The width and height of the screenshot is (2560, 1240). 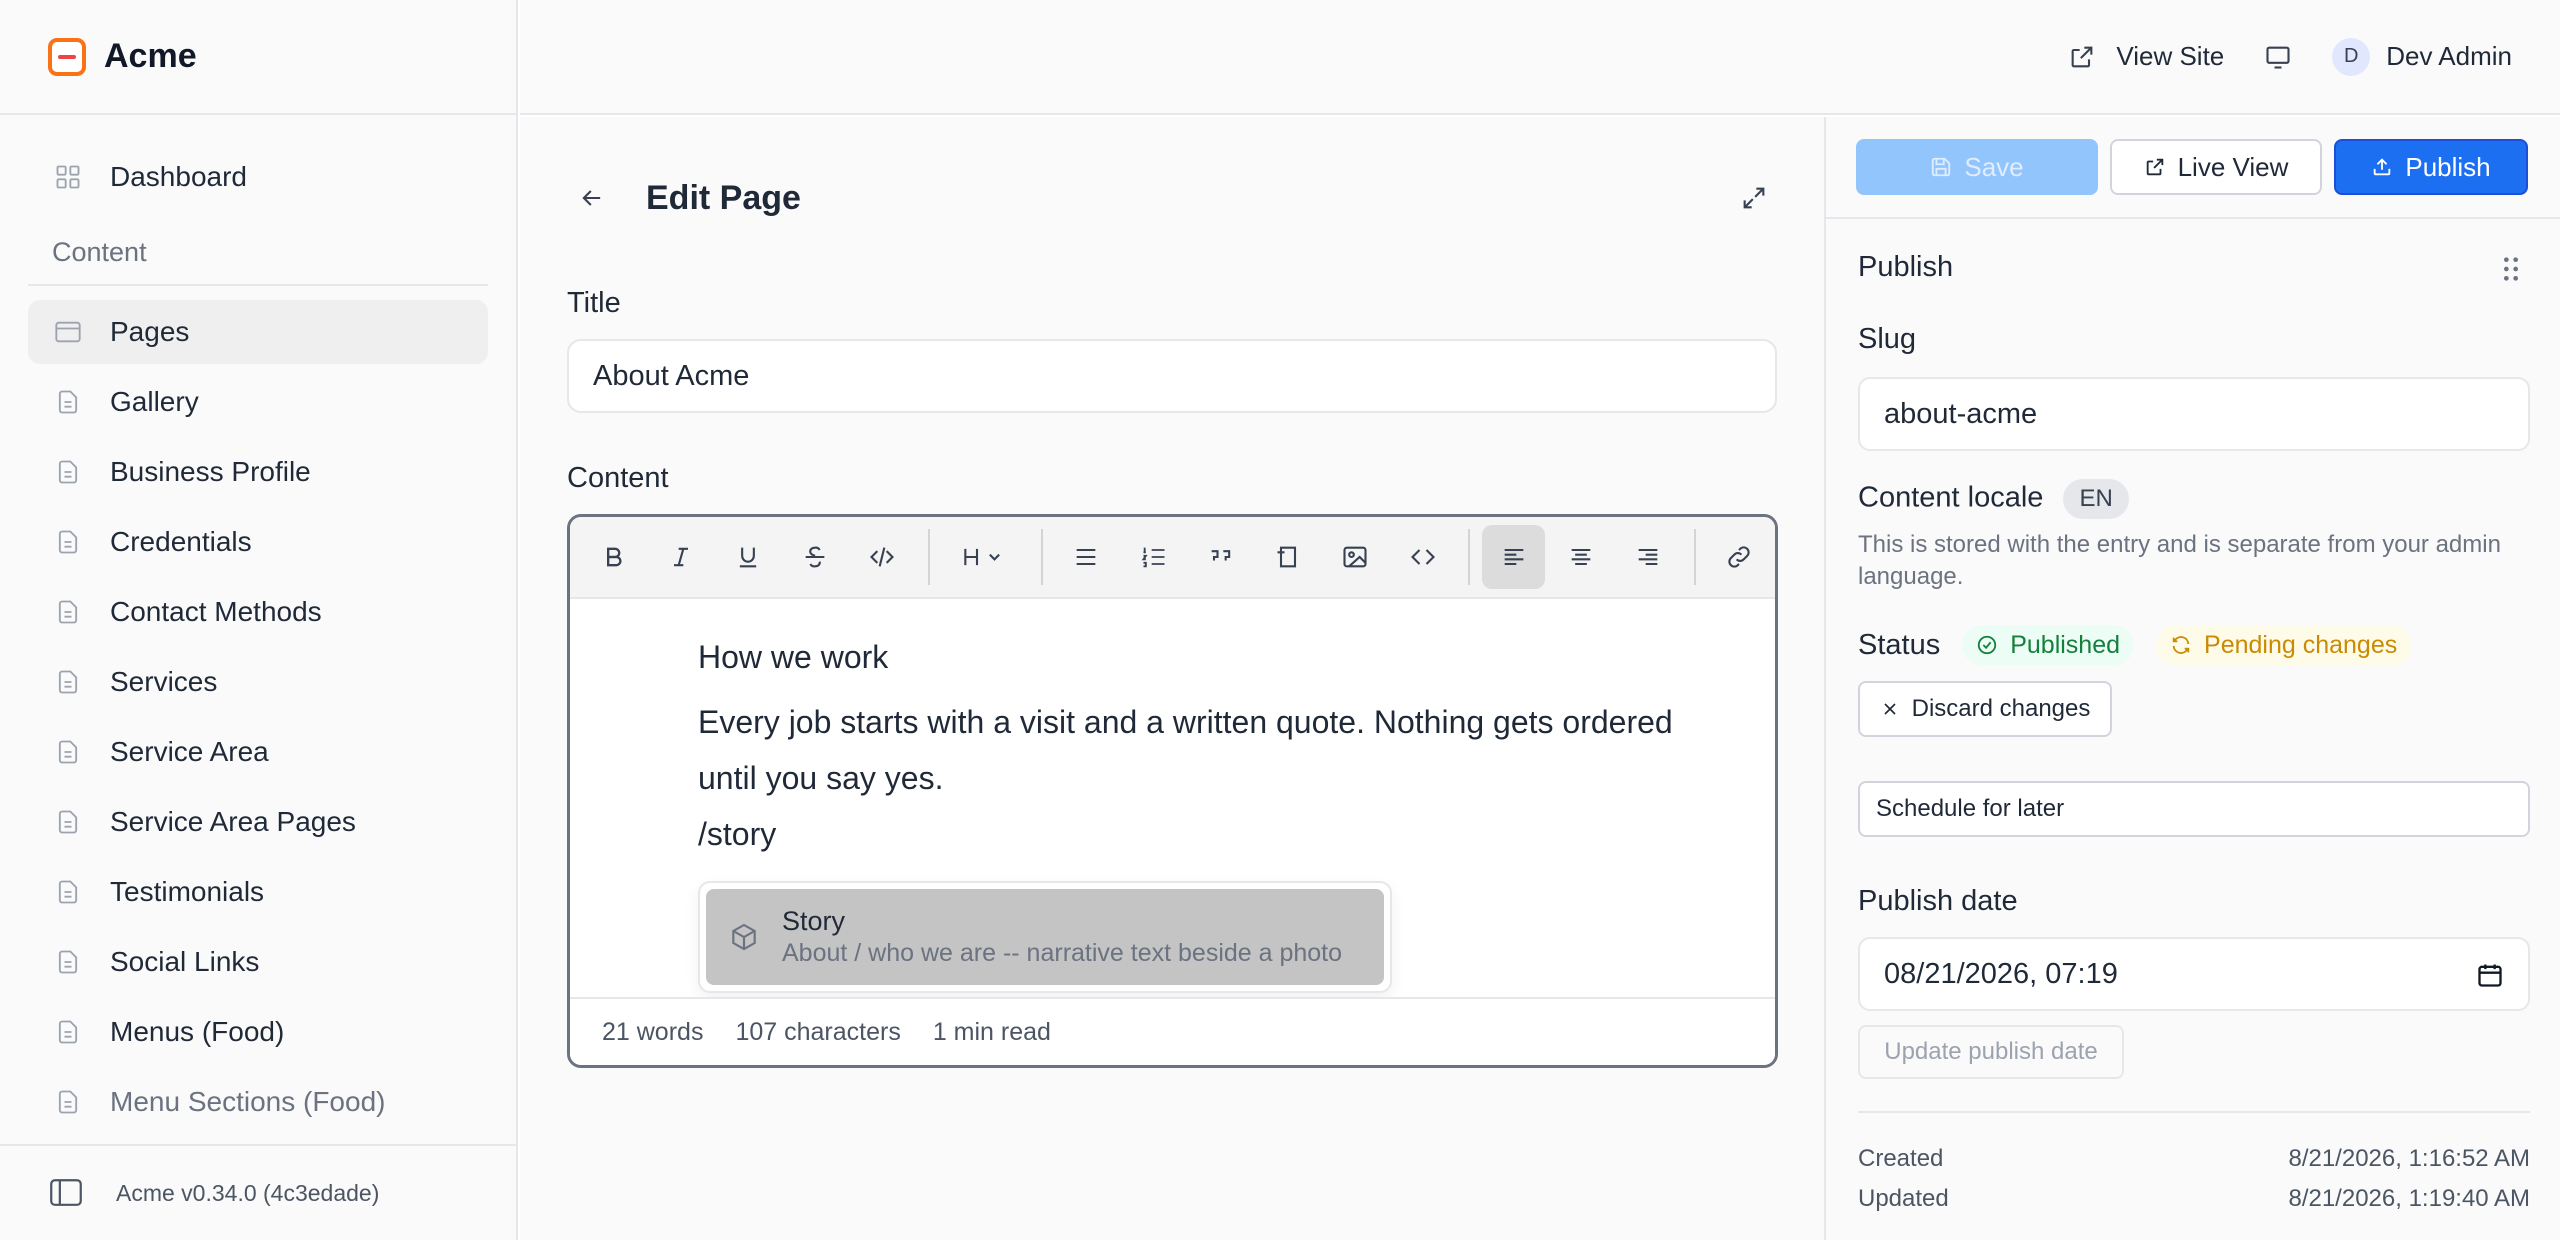 I want to click on strikethrough-button, so click(x=815, y=557).